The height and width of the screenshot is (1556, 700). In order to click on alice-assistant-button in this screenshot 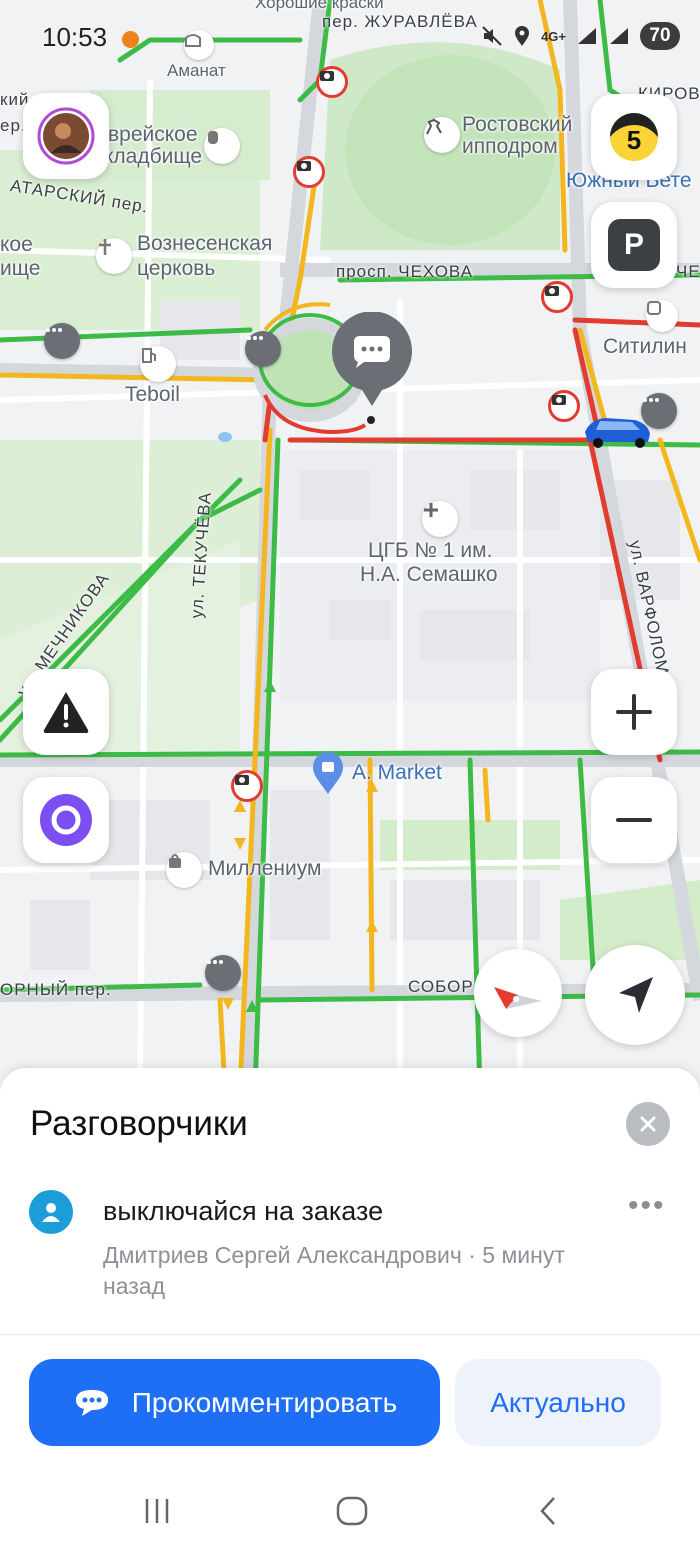, I will do `click(66, 820)`.